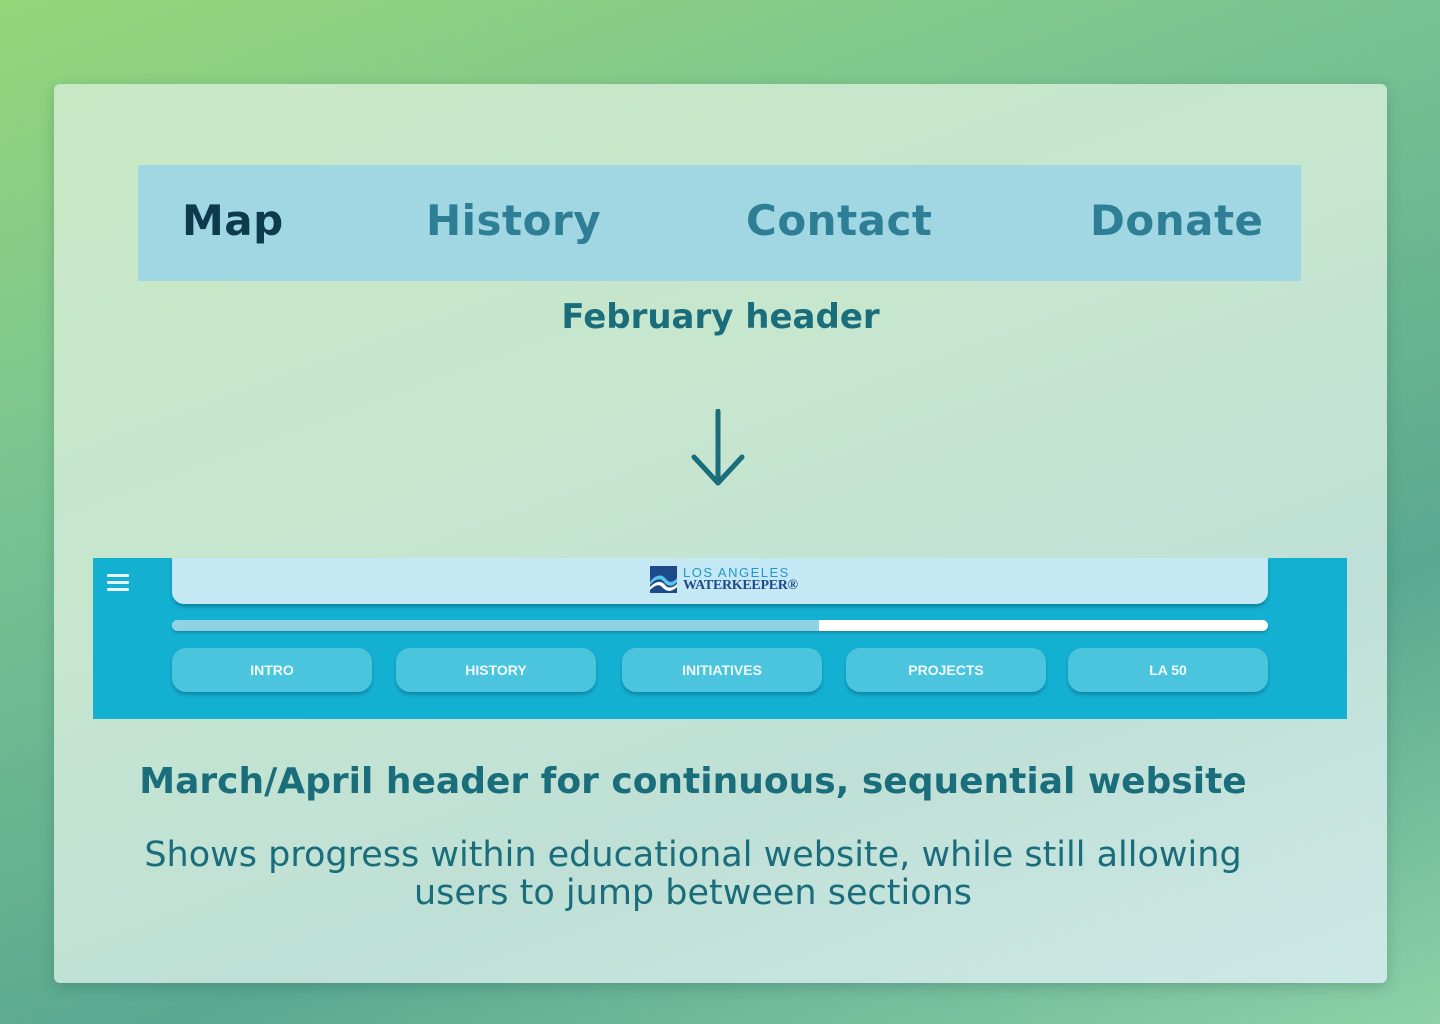  What do you see at coordinates (1177, 221) in the screenshot?
I see `feb-nav-donate: Donate` at bounding box center [1177, 221].